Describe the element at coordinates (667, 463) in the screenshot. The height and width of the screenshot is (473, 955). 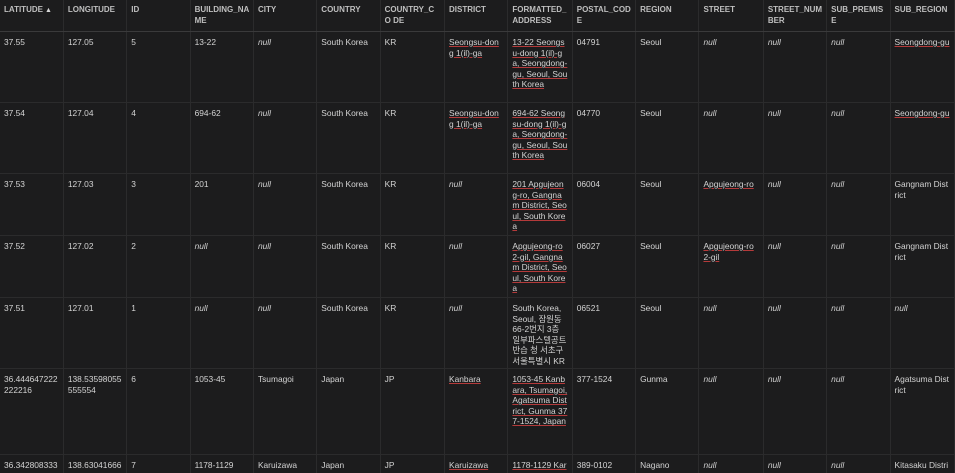
I see `table-cell: Nagano` at that location.